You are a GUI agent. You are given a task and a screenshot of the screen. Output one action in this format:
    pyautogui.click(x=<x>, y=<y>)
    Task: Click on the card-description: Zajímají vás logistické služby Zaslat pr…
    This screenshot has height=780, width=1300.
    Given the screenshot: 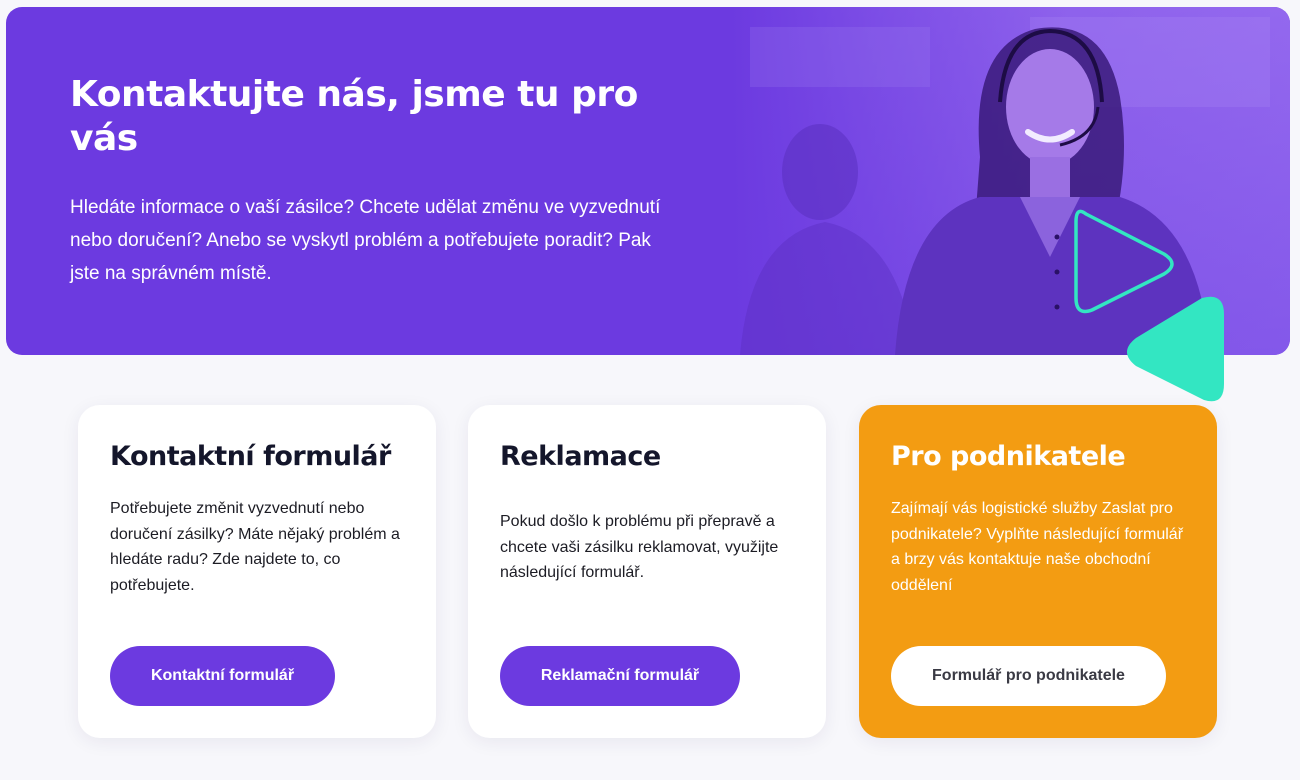 What is the action you would take?
    pyautogui.click(x=1037, y=547)
    